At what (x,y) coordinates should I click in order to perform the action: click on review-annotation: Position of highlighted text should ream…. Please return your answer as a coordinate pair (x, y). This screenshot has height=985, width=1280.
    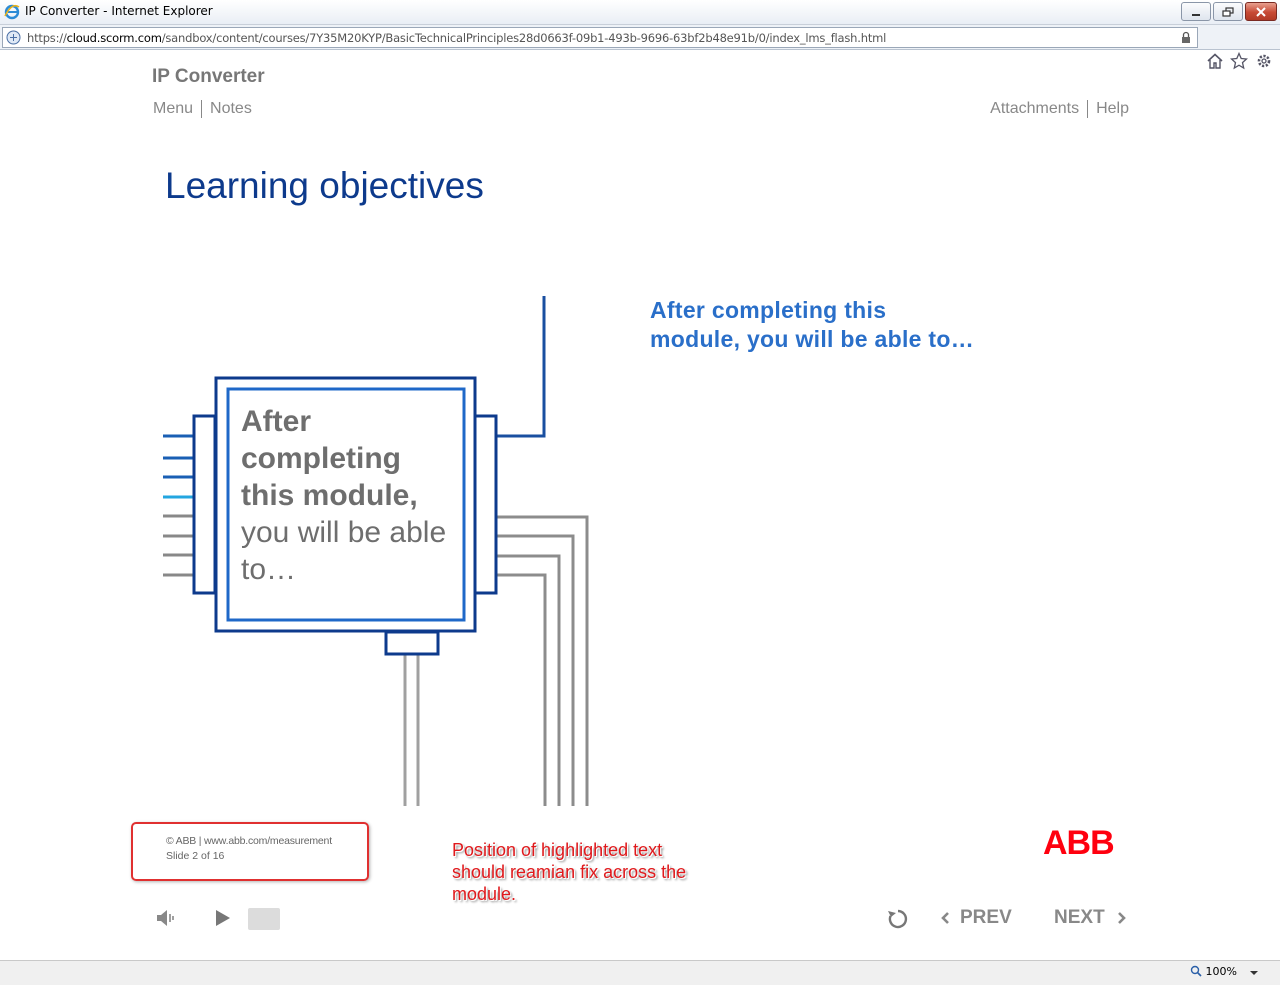
    Looking at the image, I should click on (569, 872).